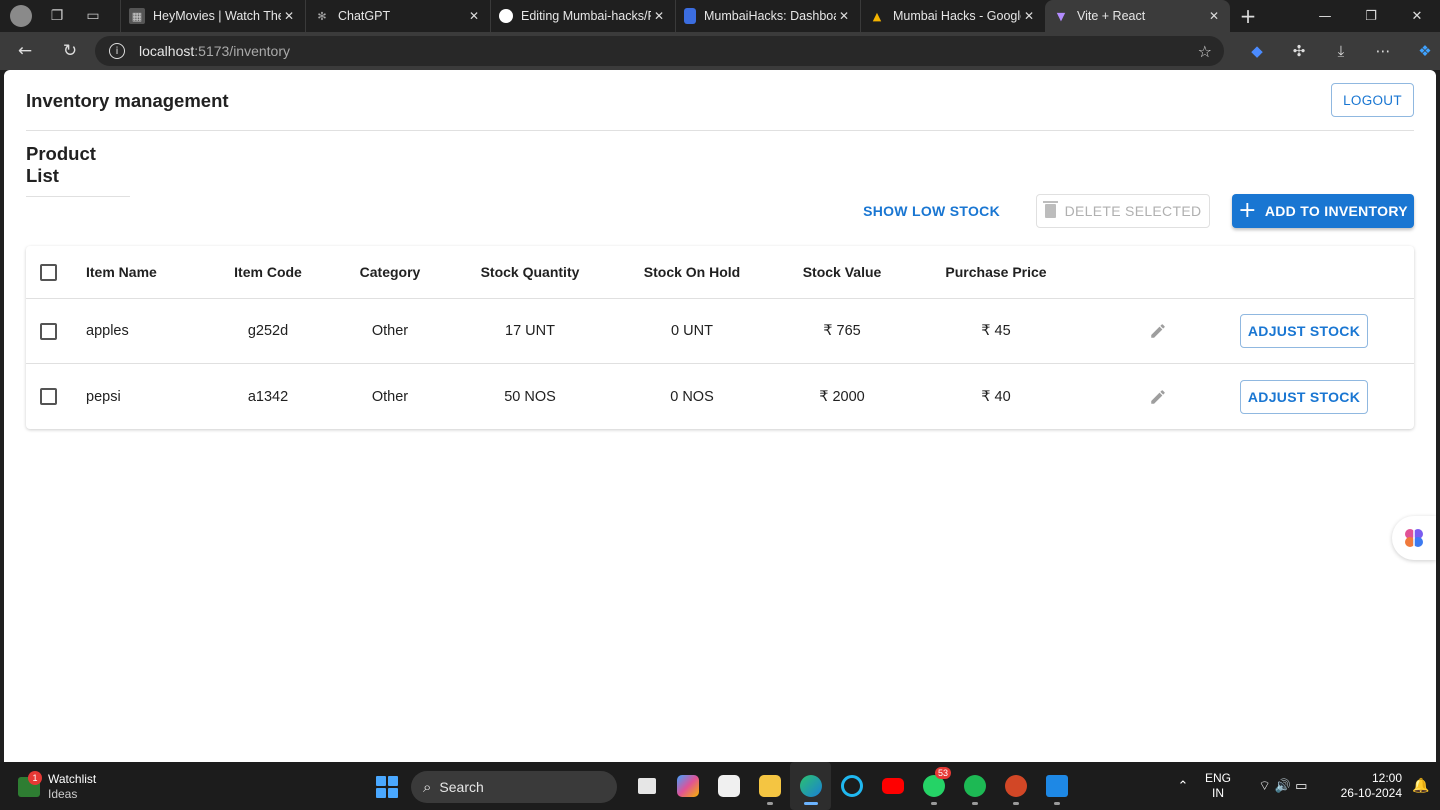  What do you see at coordinates (943, 773) in the screenshot?
I see `whatsapp-badge: 53` at bounding box center [943, 773].